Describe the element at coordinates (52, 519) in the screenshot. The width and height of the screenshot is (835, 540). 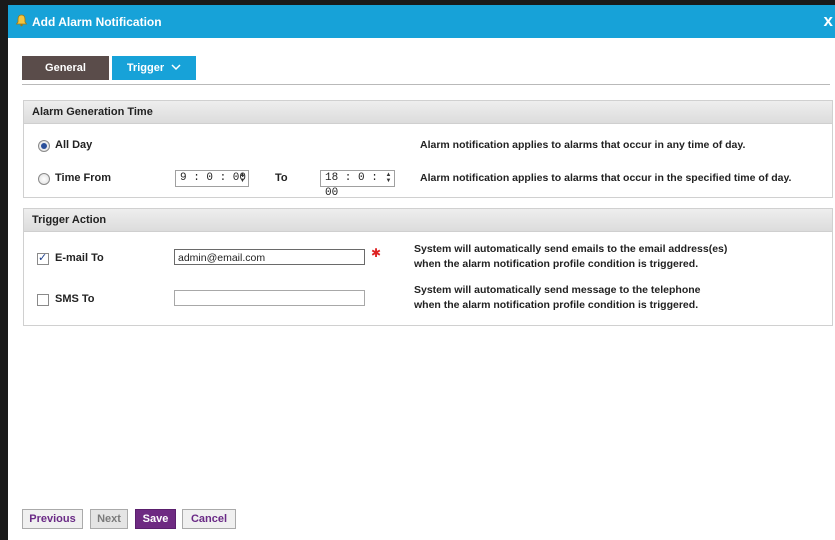
I see `previous-button: Previous` at that location.